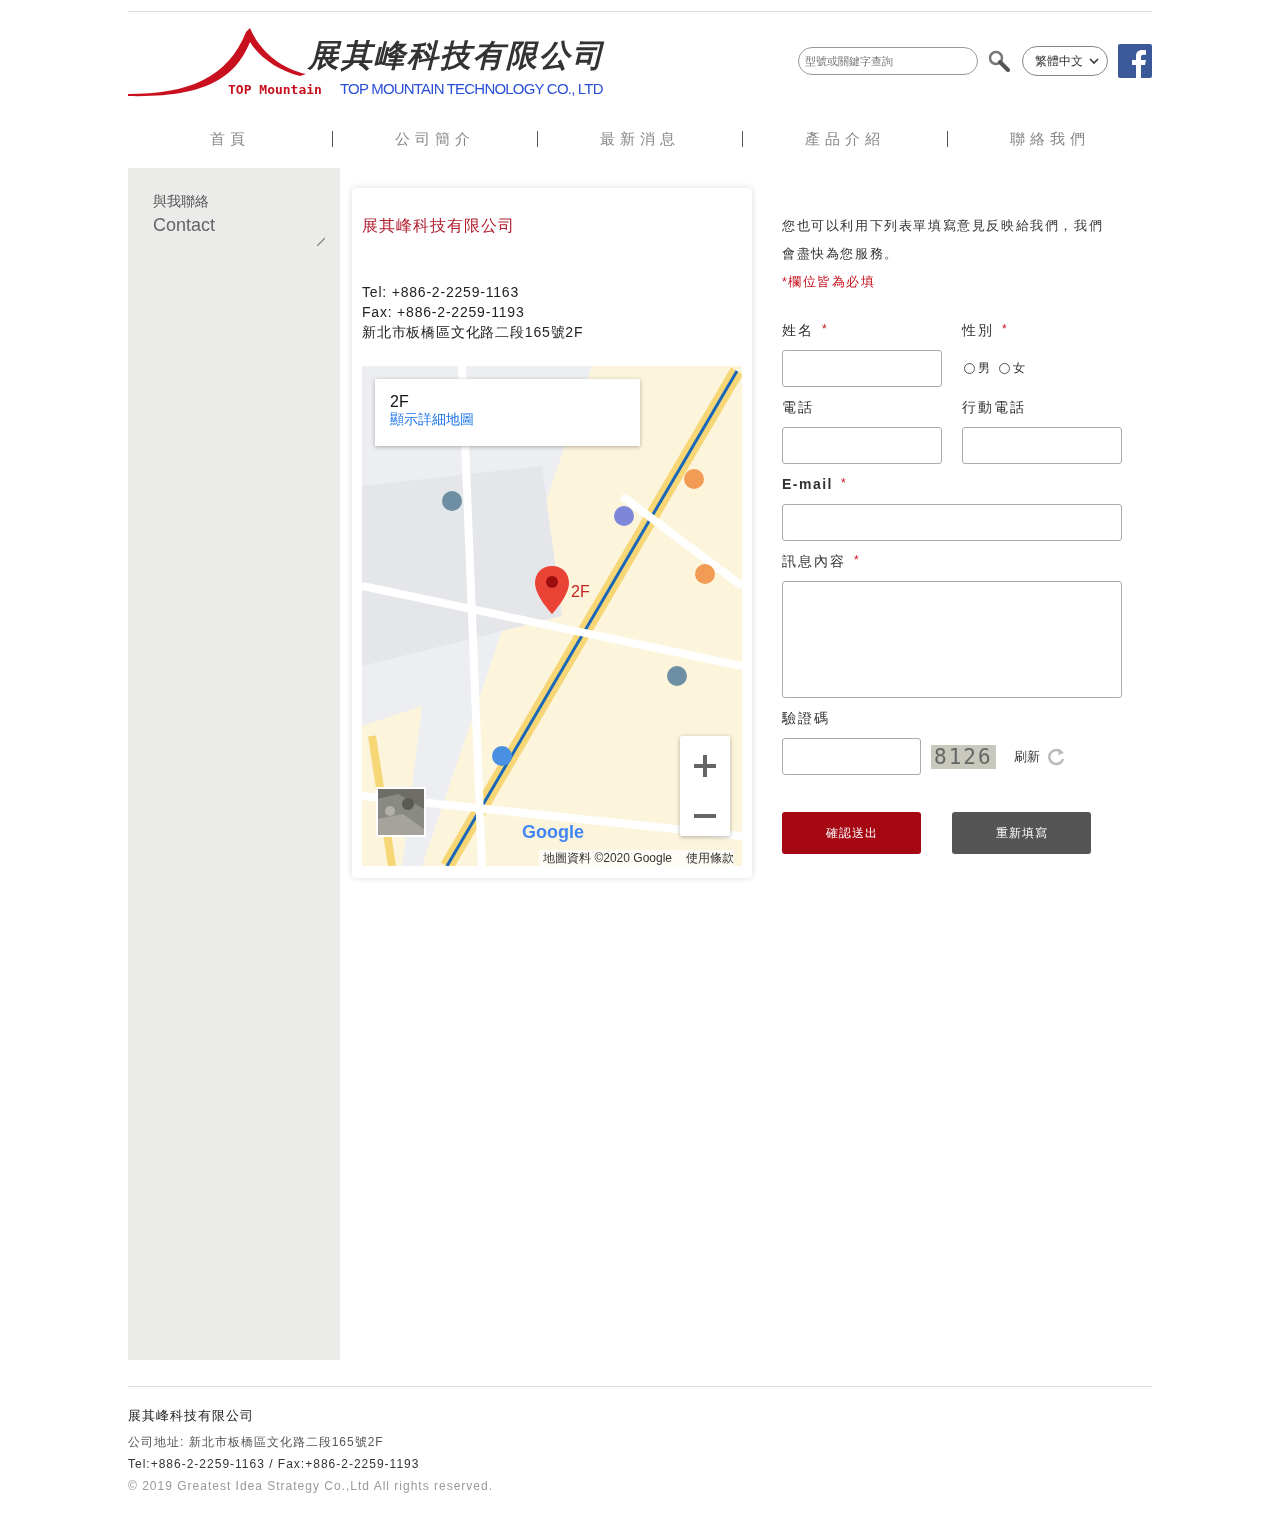 The height and width of the screenshot is (1522, 1280). Describe the element at coordinates (443, 312) in the screenshot. I see `contact-line: Fax: +886-2-2259-1193` at that location.